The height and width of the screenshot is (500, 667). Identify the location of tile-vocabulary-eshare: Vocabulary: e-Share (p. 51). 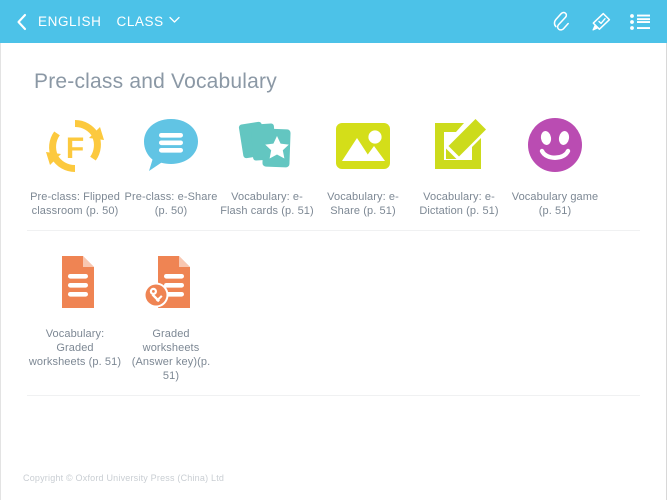
(363, 165).